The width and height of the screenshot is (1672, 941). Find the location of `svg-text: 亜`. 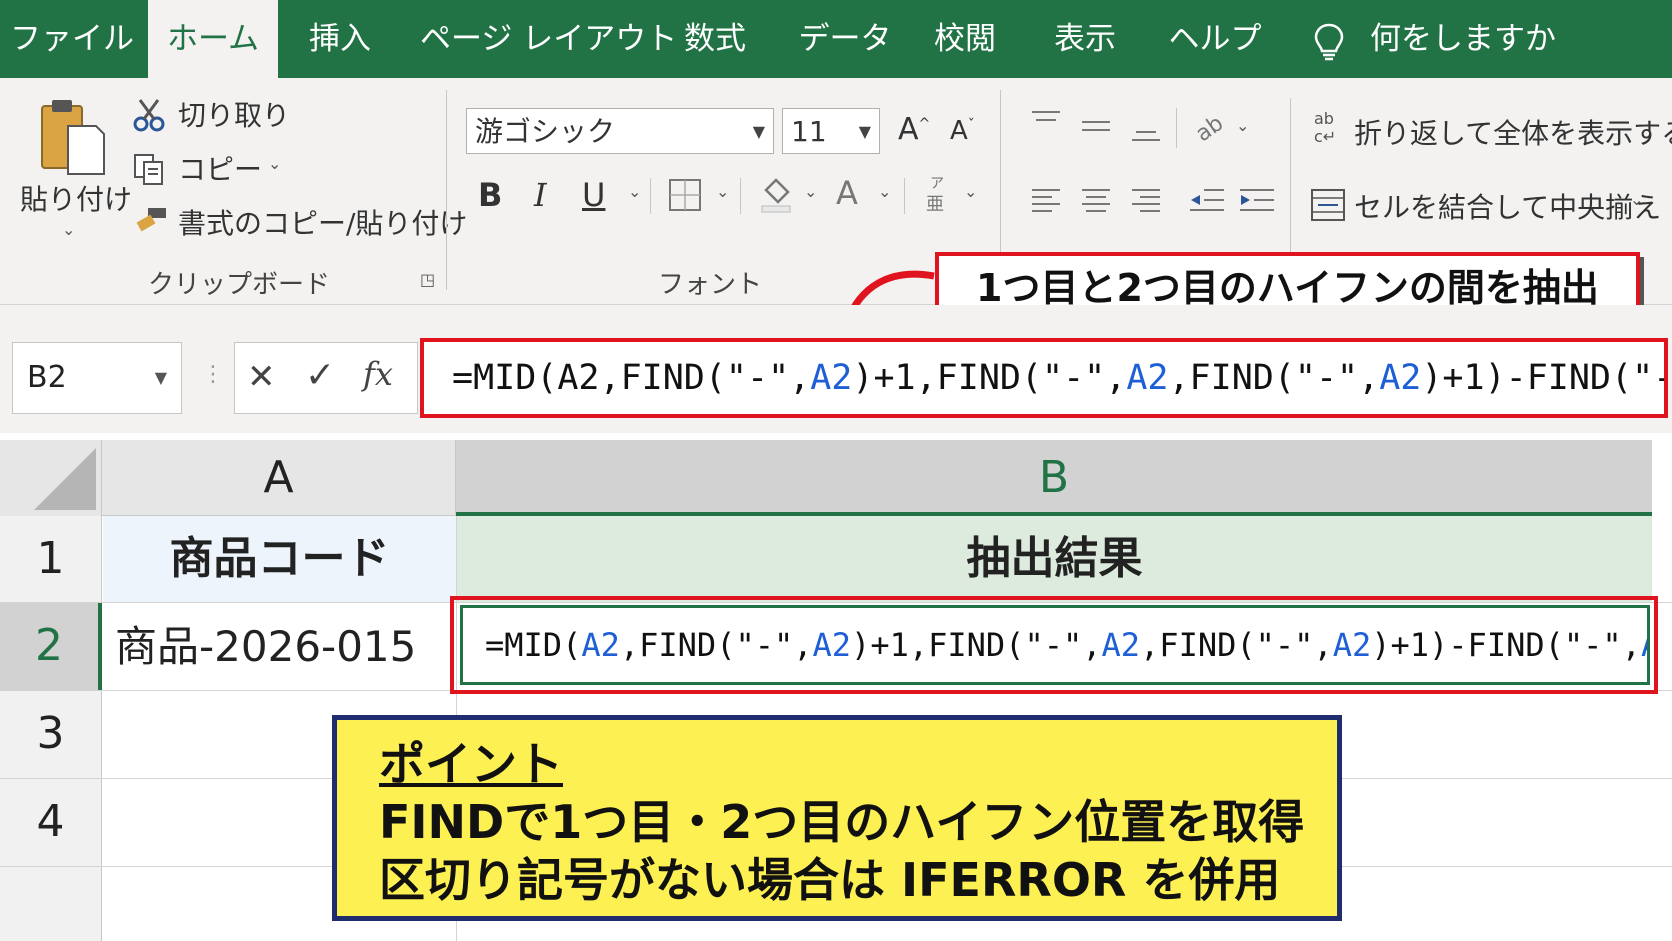

svg-text: 亜 is located at coordinates (935, 204).